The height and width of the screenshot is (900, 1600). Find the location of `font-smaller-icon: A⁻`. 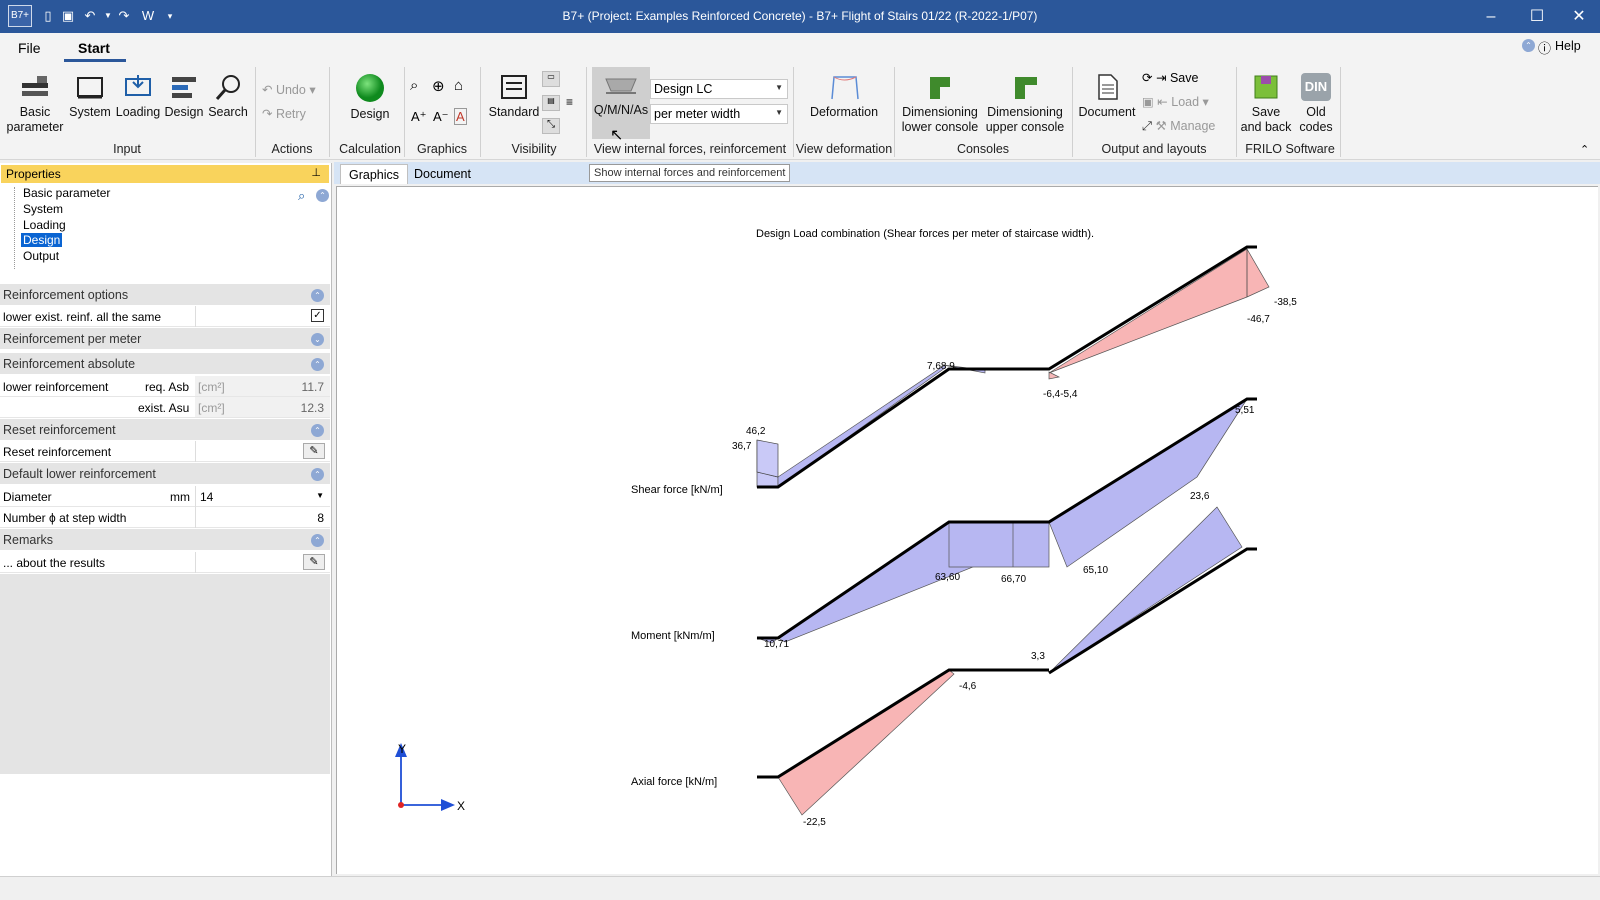

font-smaller-icon: A⁻ is located at coordinates (441, 117).